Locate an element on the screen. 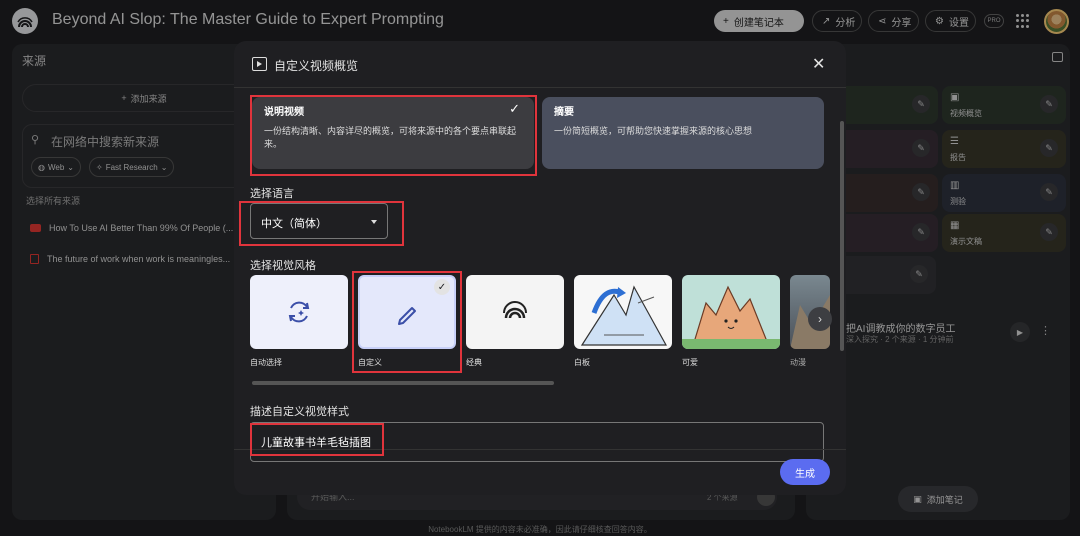  type-card-explainer: 说明视频 ✓ 一份结构清晰、内容详尽的概览，可将来源中的各个要点串联起来。 is located at coordinates (393, 133).